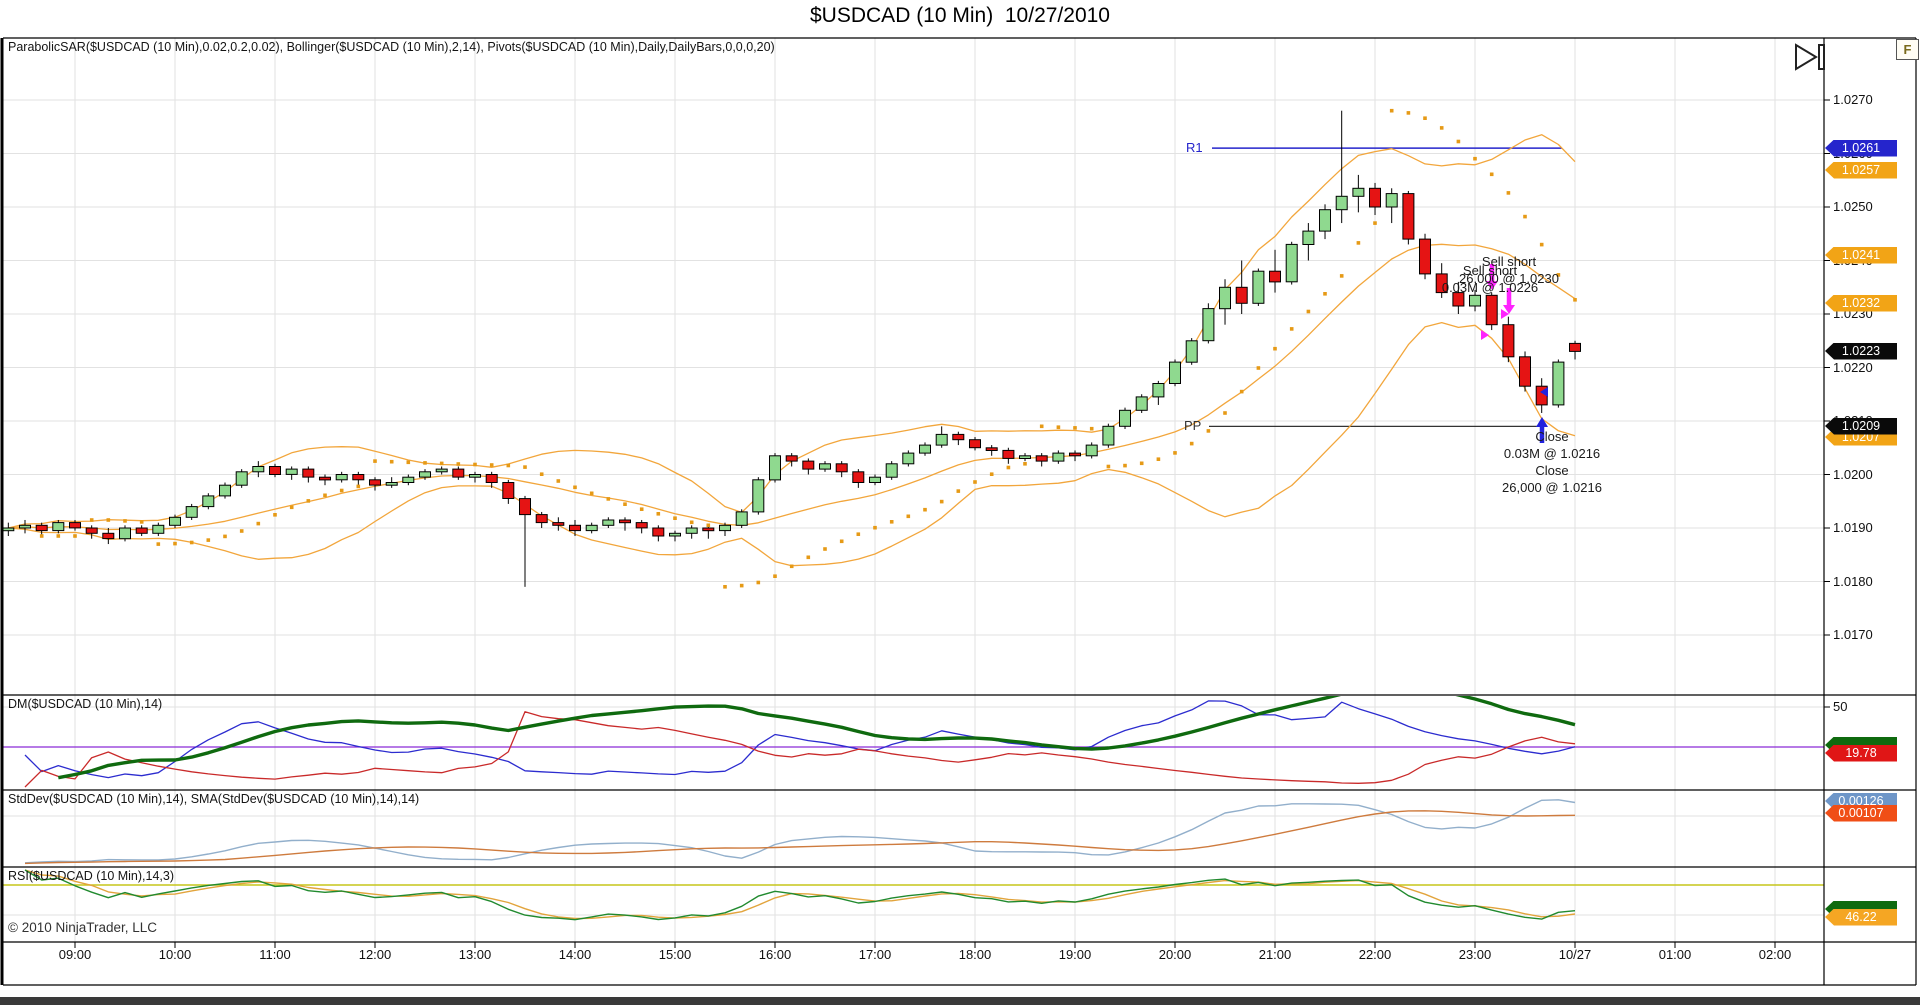 The image size is (1920, 1005). What do you see at coordinates (1490, 279) in the screenshot?
I see `trade-annotation-sell-short: Sell short 0.03M @ 1.0226` at bounding box center [1490, 279].